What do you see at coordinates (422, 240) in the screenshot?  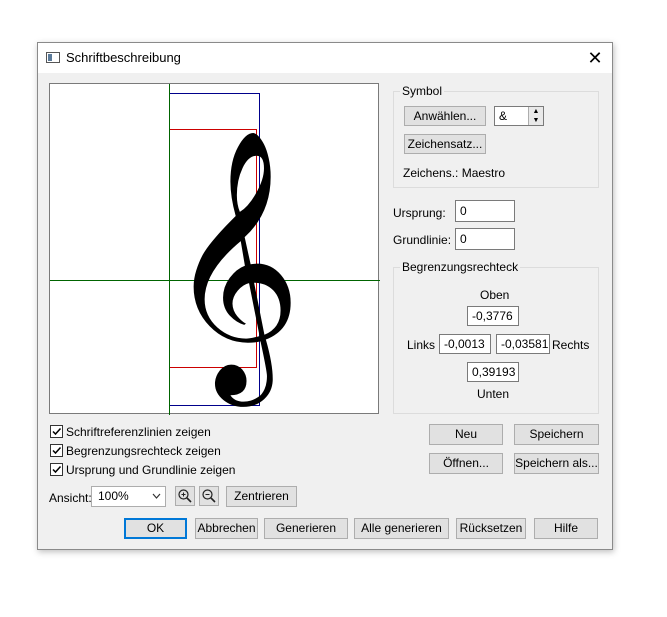 I see `baseline-label: Grundlinie:` at bounding box center [422, 240].